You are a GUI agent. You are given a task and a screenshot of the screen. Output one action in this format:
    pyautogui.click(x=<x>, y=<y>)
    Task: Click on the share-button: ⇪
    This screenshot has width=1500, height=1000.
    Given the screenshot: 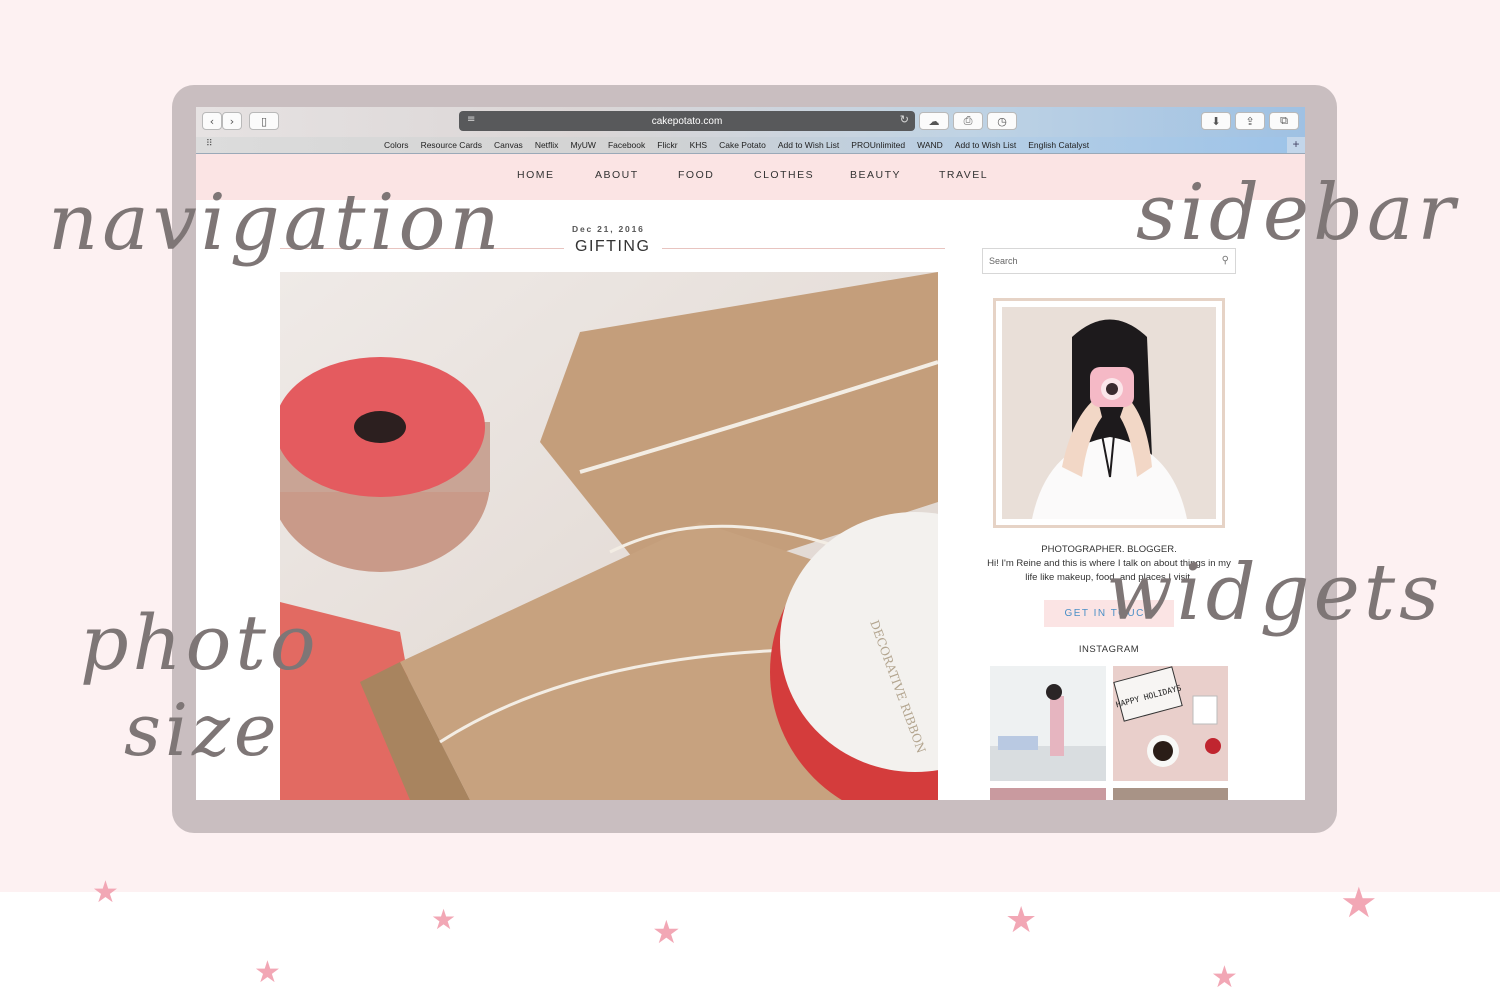 What is the action you would take?
    pyautogui.click(x=1250, y=121)
    